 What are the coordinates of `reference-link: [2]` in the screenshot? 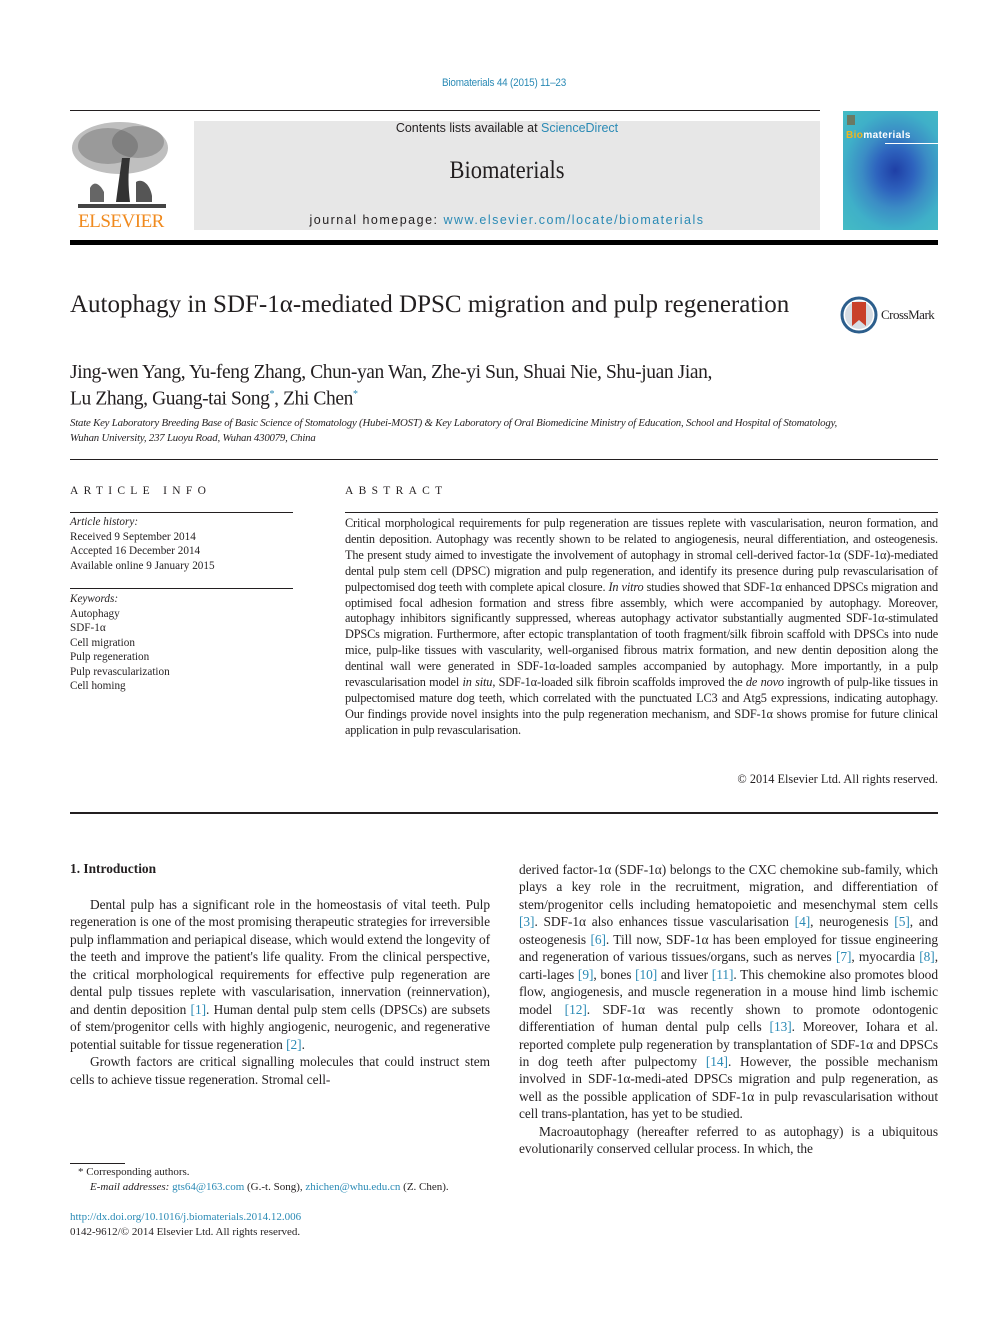 It's located at (294, 1044).